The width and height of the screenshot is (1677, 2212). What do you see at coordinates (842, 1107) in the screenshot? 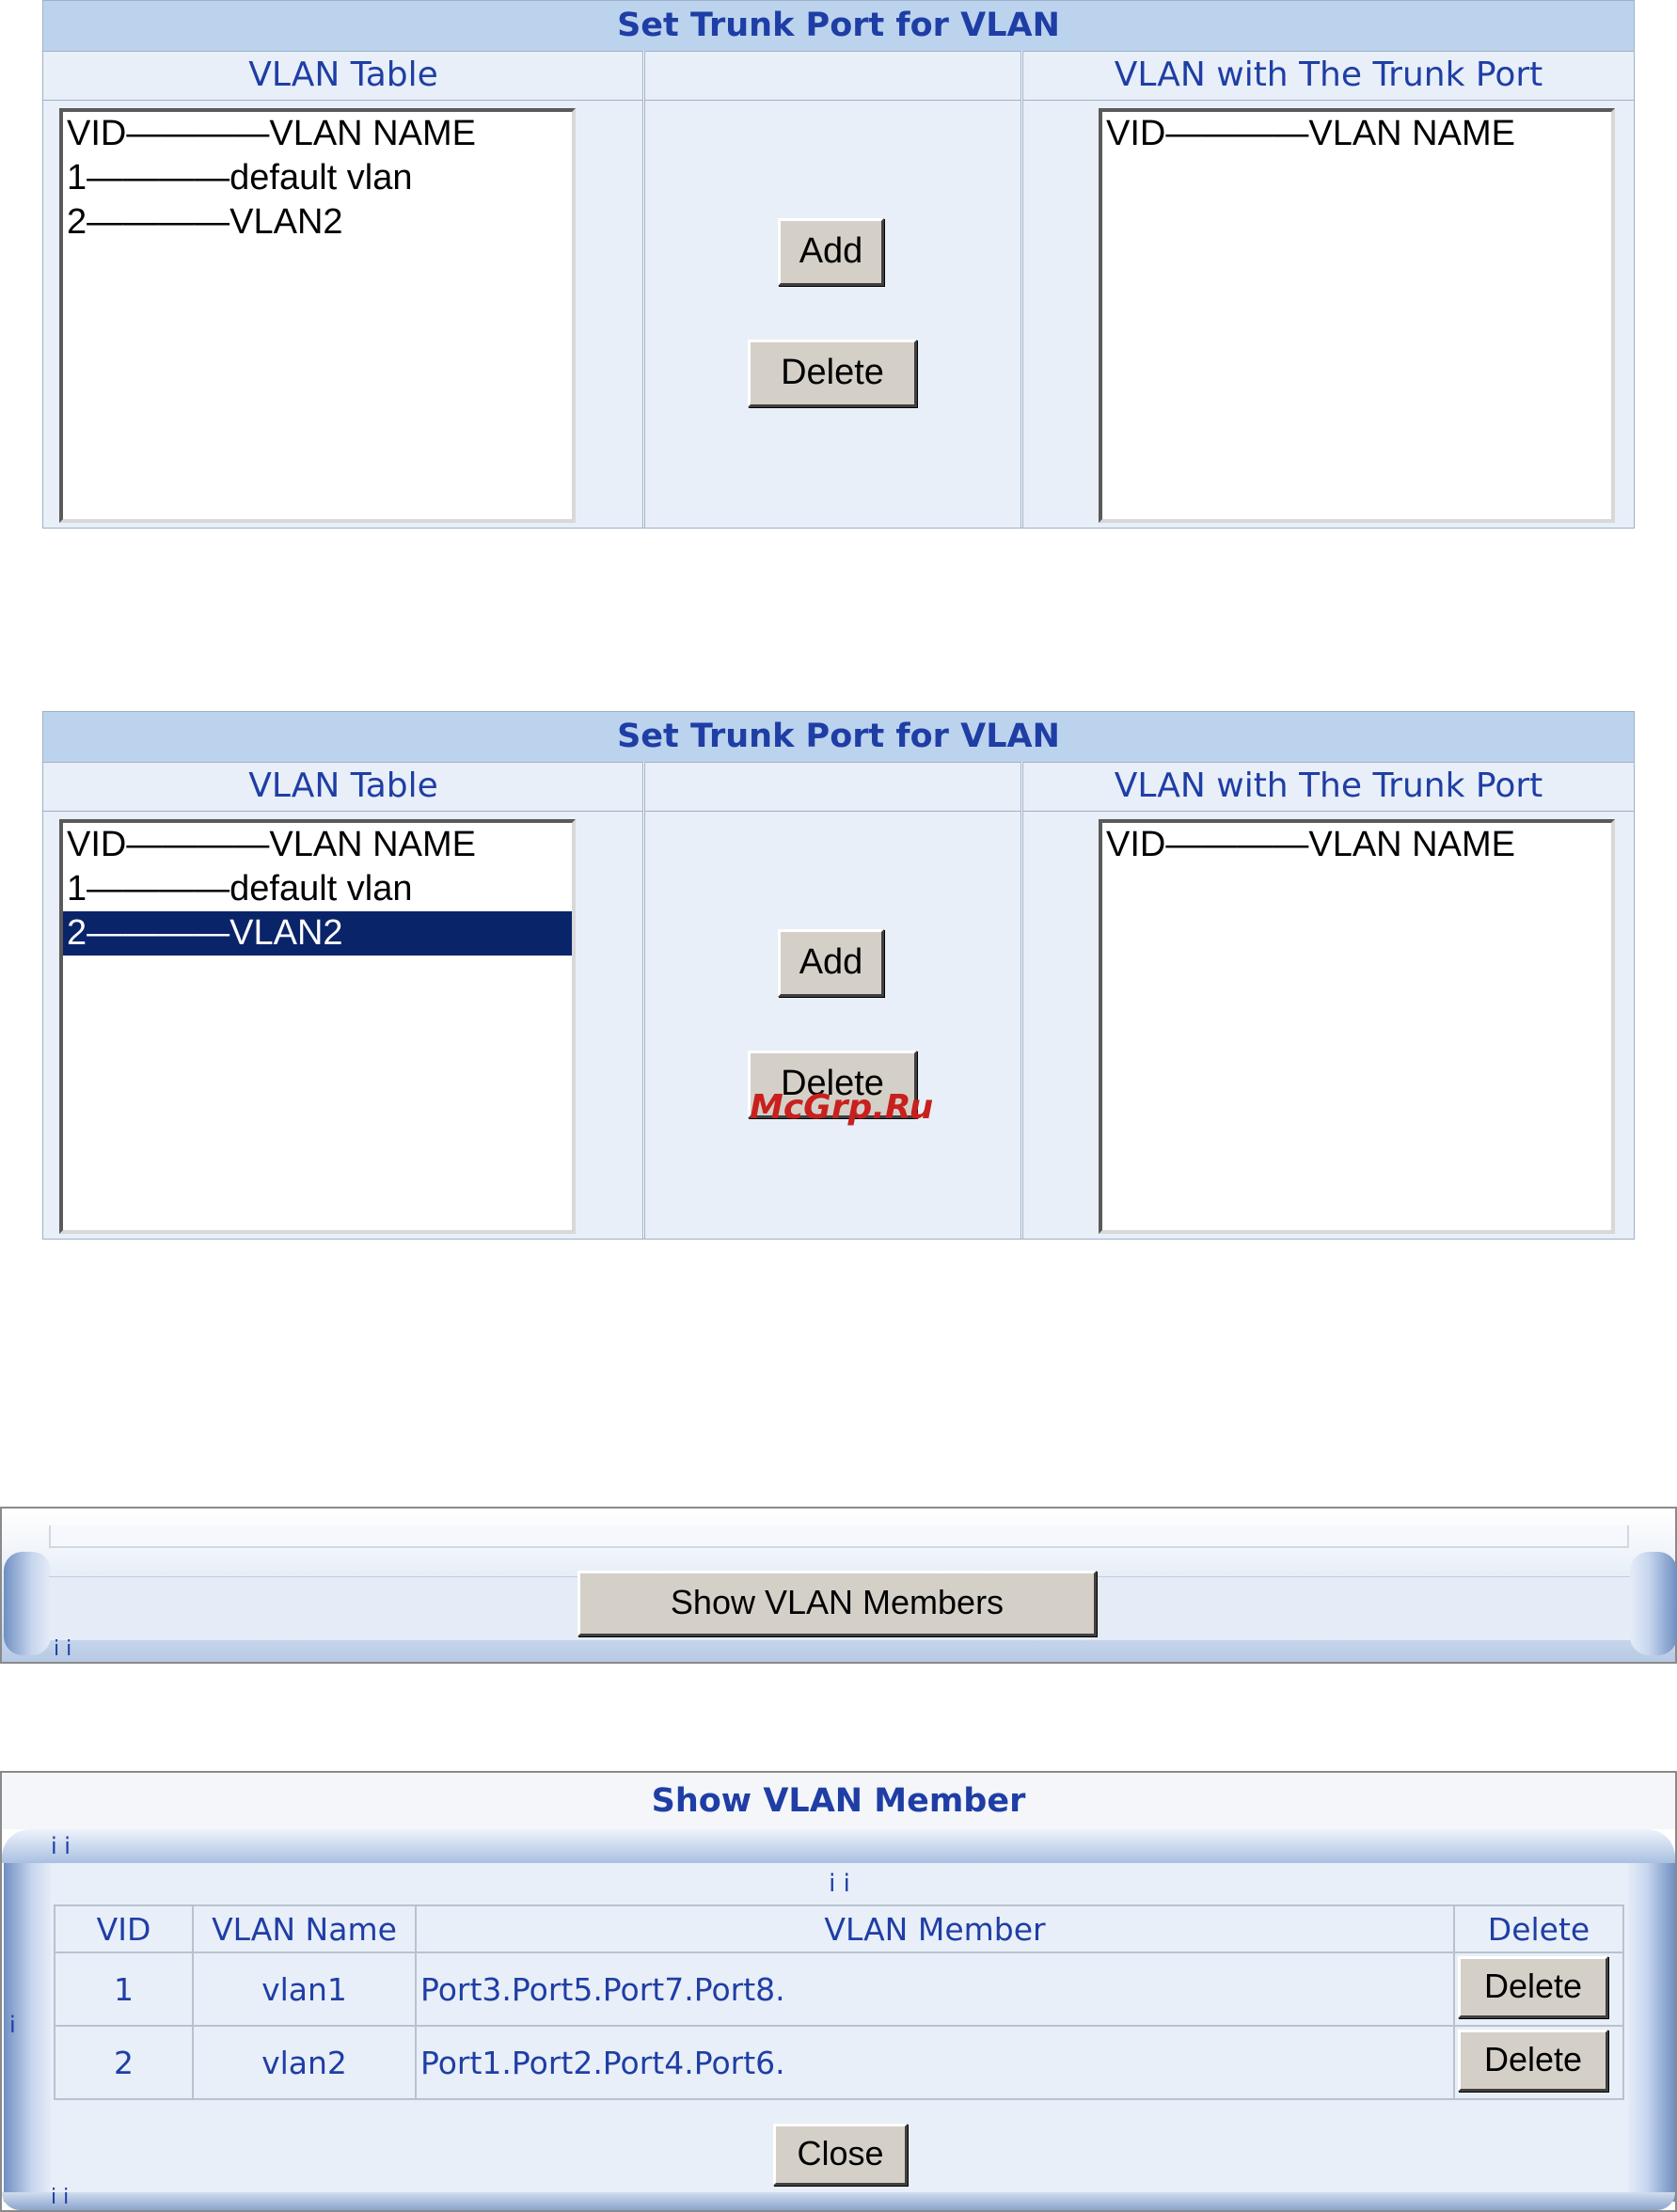
I see `watermark-text: McGrp.Ru` at bounding box center [842, 1107].